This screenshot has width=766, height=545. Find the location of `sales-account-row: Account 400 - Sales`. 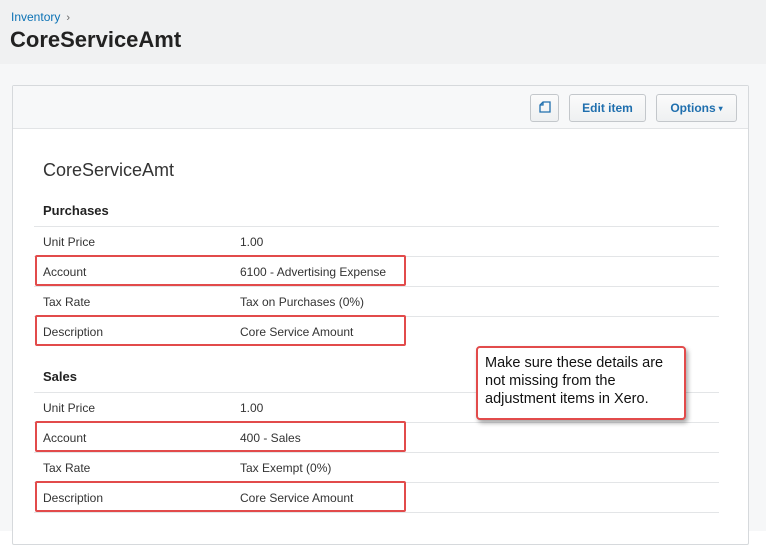

sales-account-row: Account 400 - Sales is located at coordinates (376, 437).